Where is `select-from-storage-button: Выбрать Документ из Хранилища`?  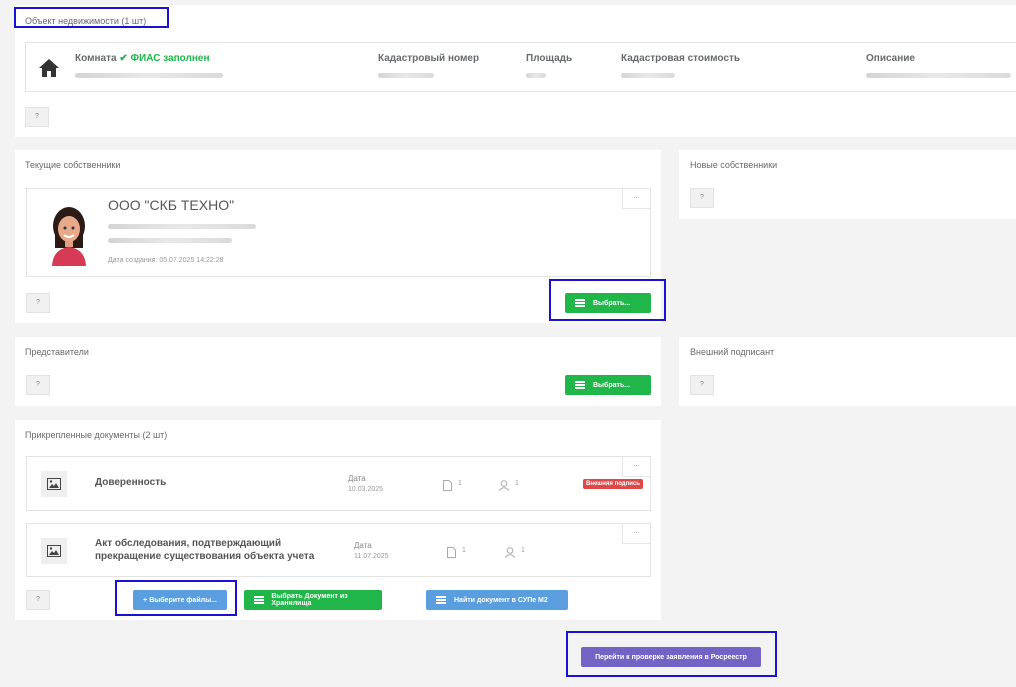 select-from-storage-button: Выбрать Документ из Хранилища is located at coordinates (313, 600).